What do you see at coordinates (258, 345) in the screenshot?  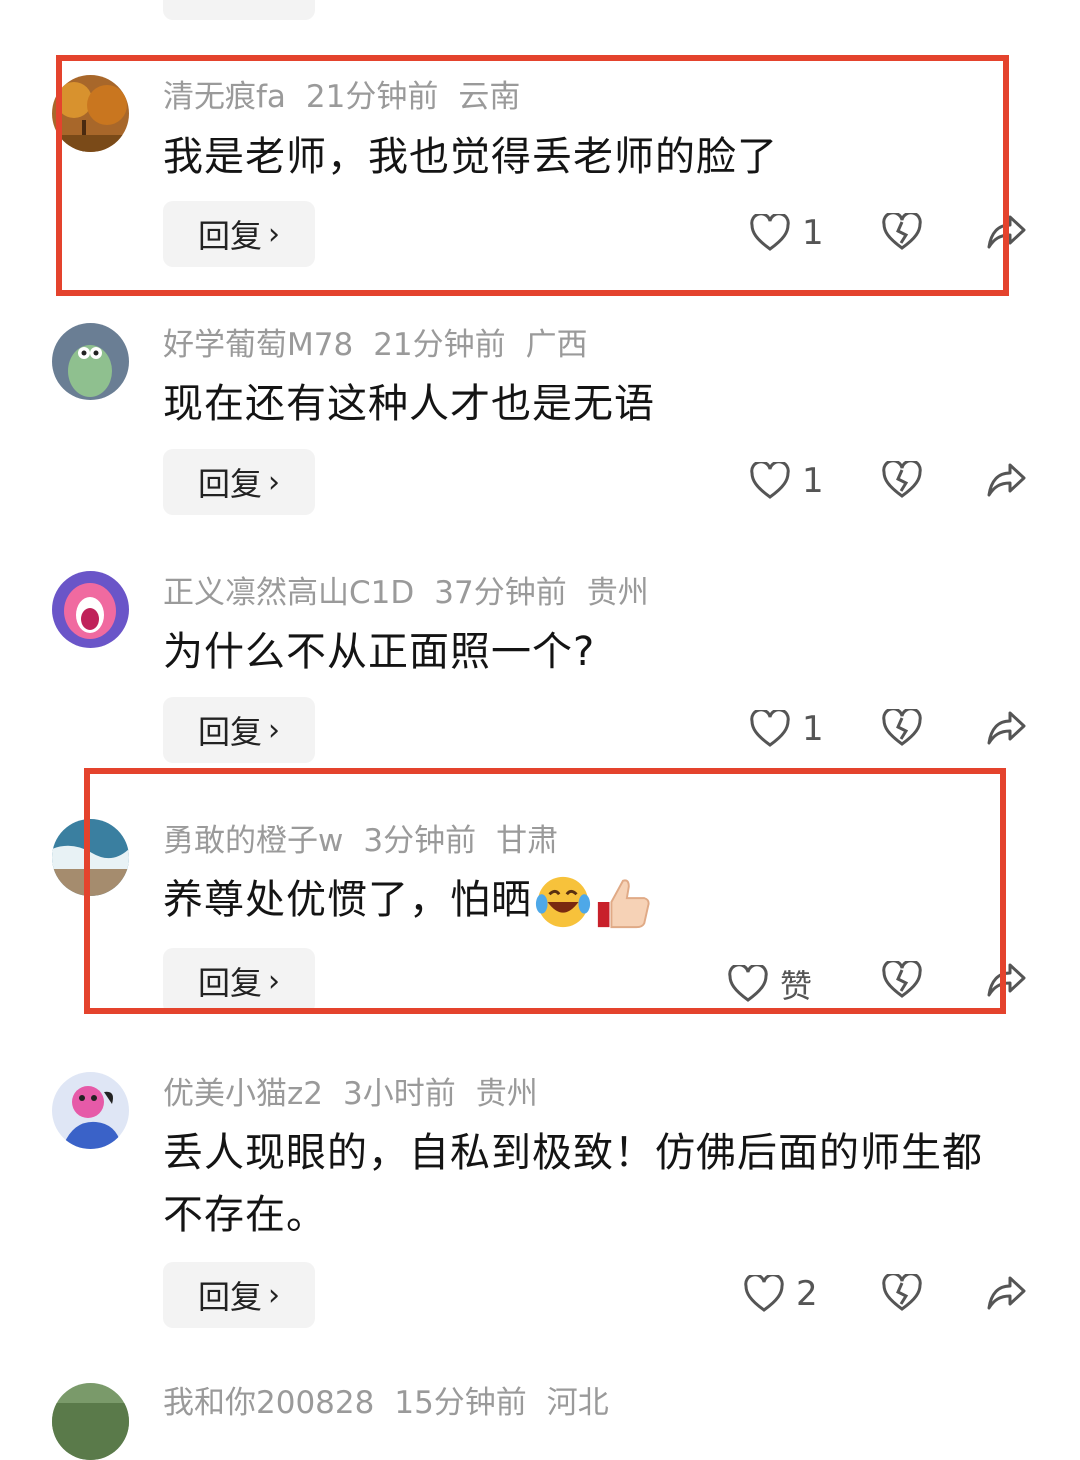 I see `username: 好学葡萄M78` at bounding box center [258, 345].